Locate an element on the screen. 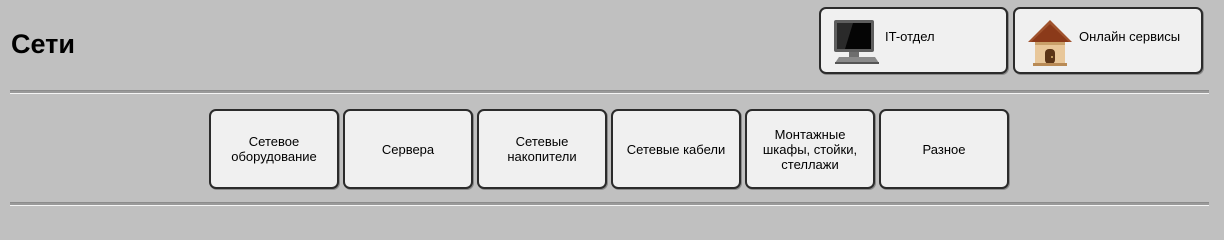 The image size is (1224, 240). category-network-storage: Сетевые накопители is located at coordinates (542, 149).